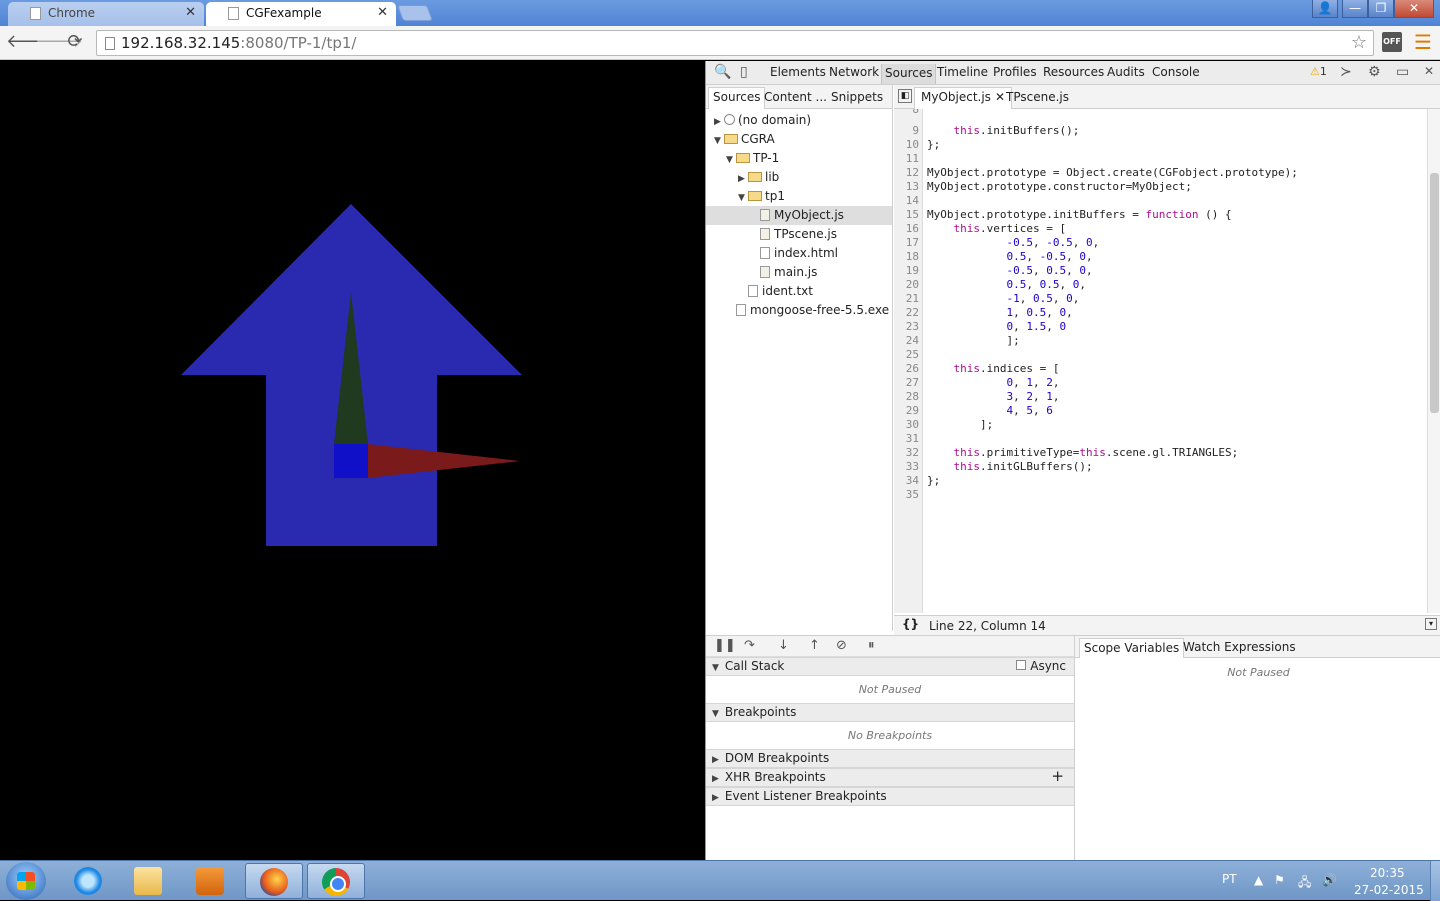 This screenshot has height=901, width=1440. Describe the element at coordinates (799, 234) in the screenshot. I see `tree-item: TPscene.js` at that location.